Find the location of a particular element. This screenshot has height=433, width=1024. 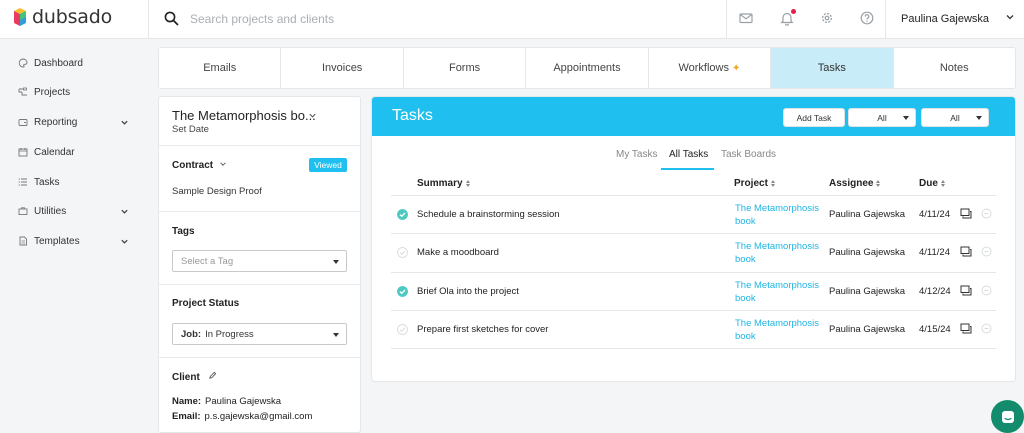

tab-invoices: Invoices is located at coordinates (342, 68).